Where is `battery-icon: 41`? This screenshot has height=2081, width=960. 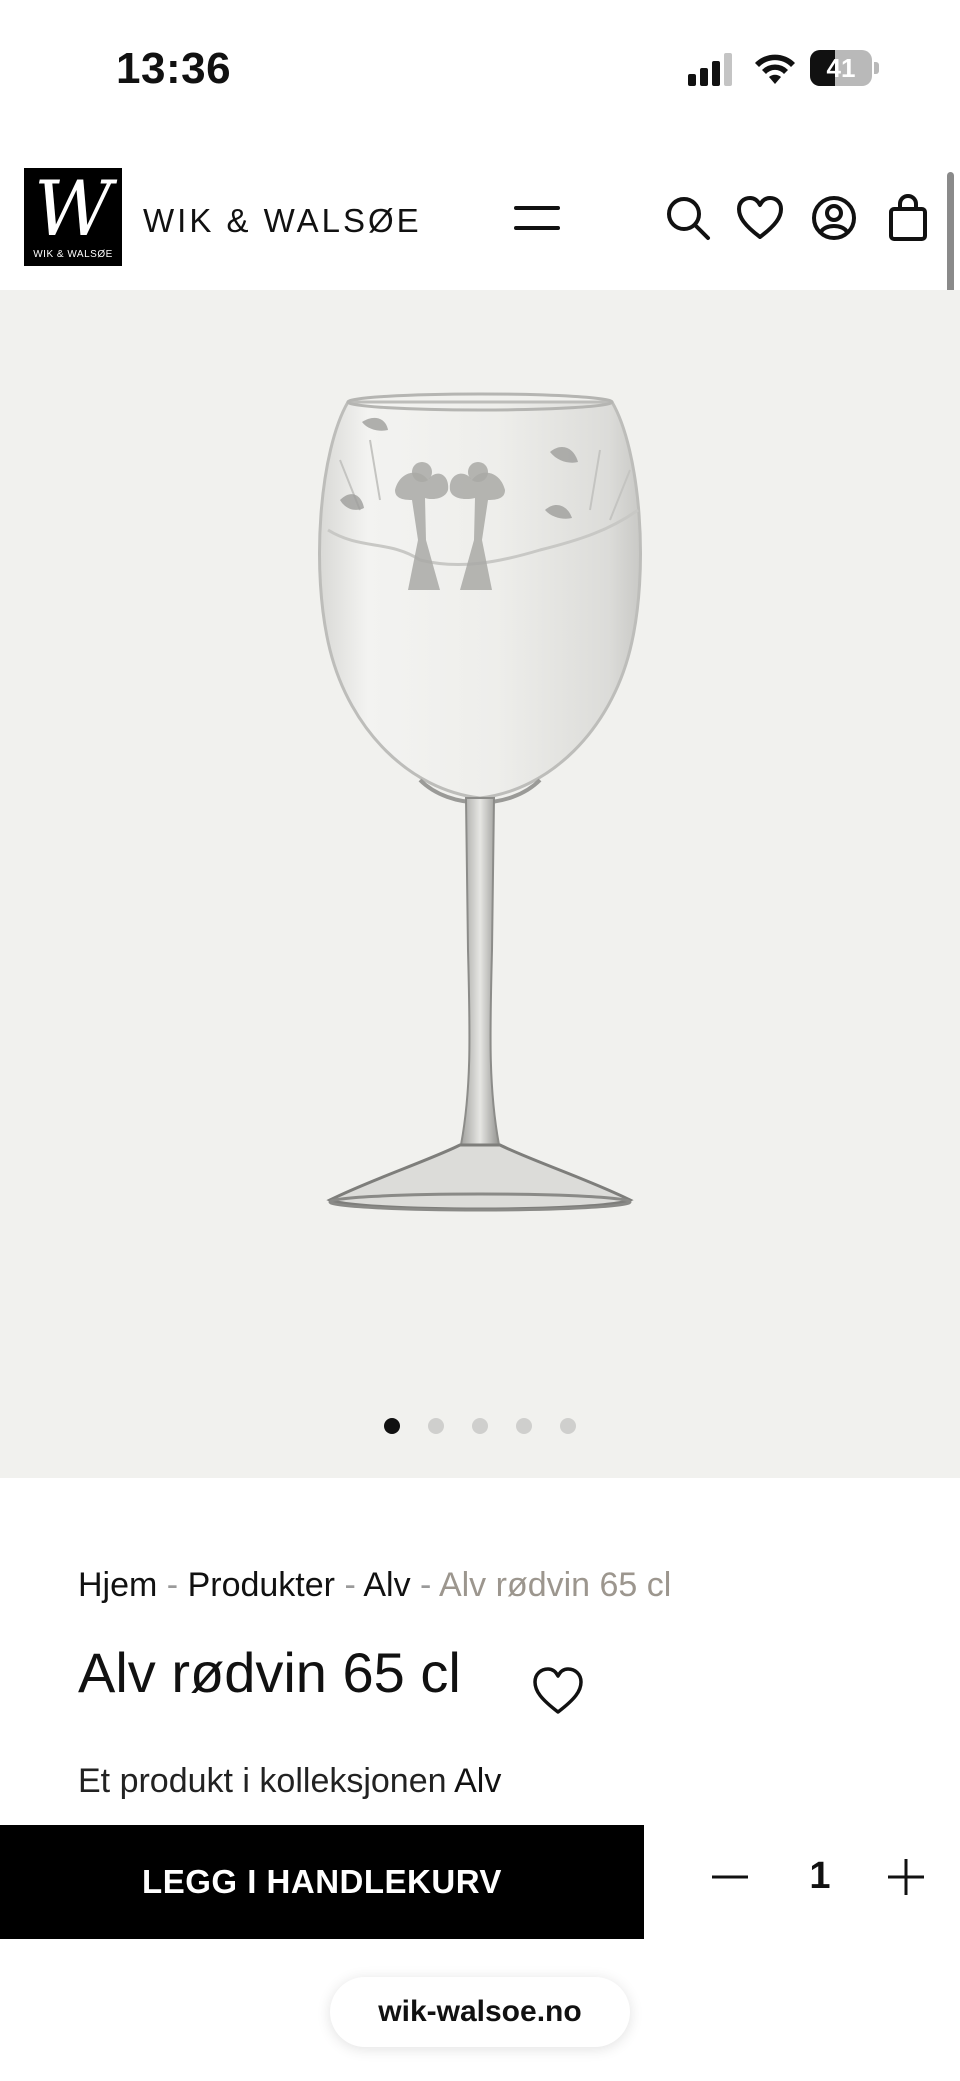
battery-icon: 41 is located at coordinates (844, 68).